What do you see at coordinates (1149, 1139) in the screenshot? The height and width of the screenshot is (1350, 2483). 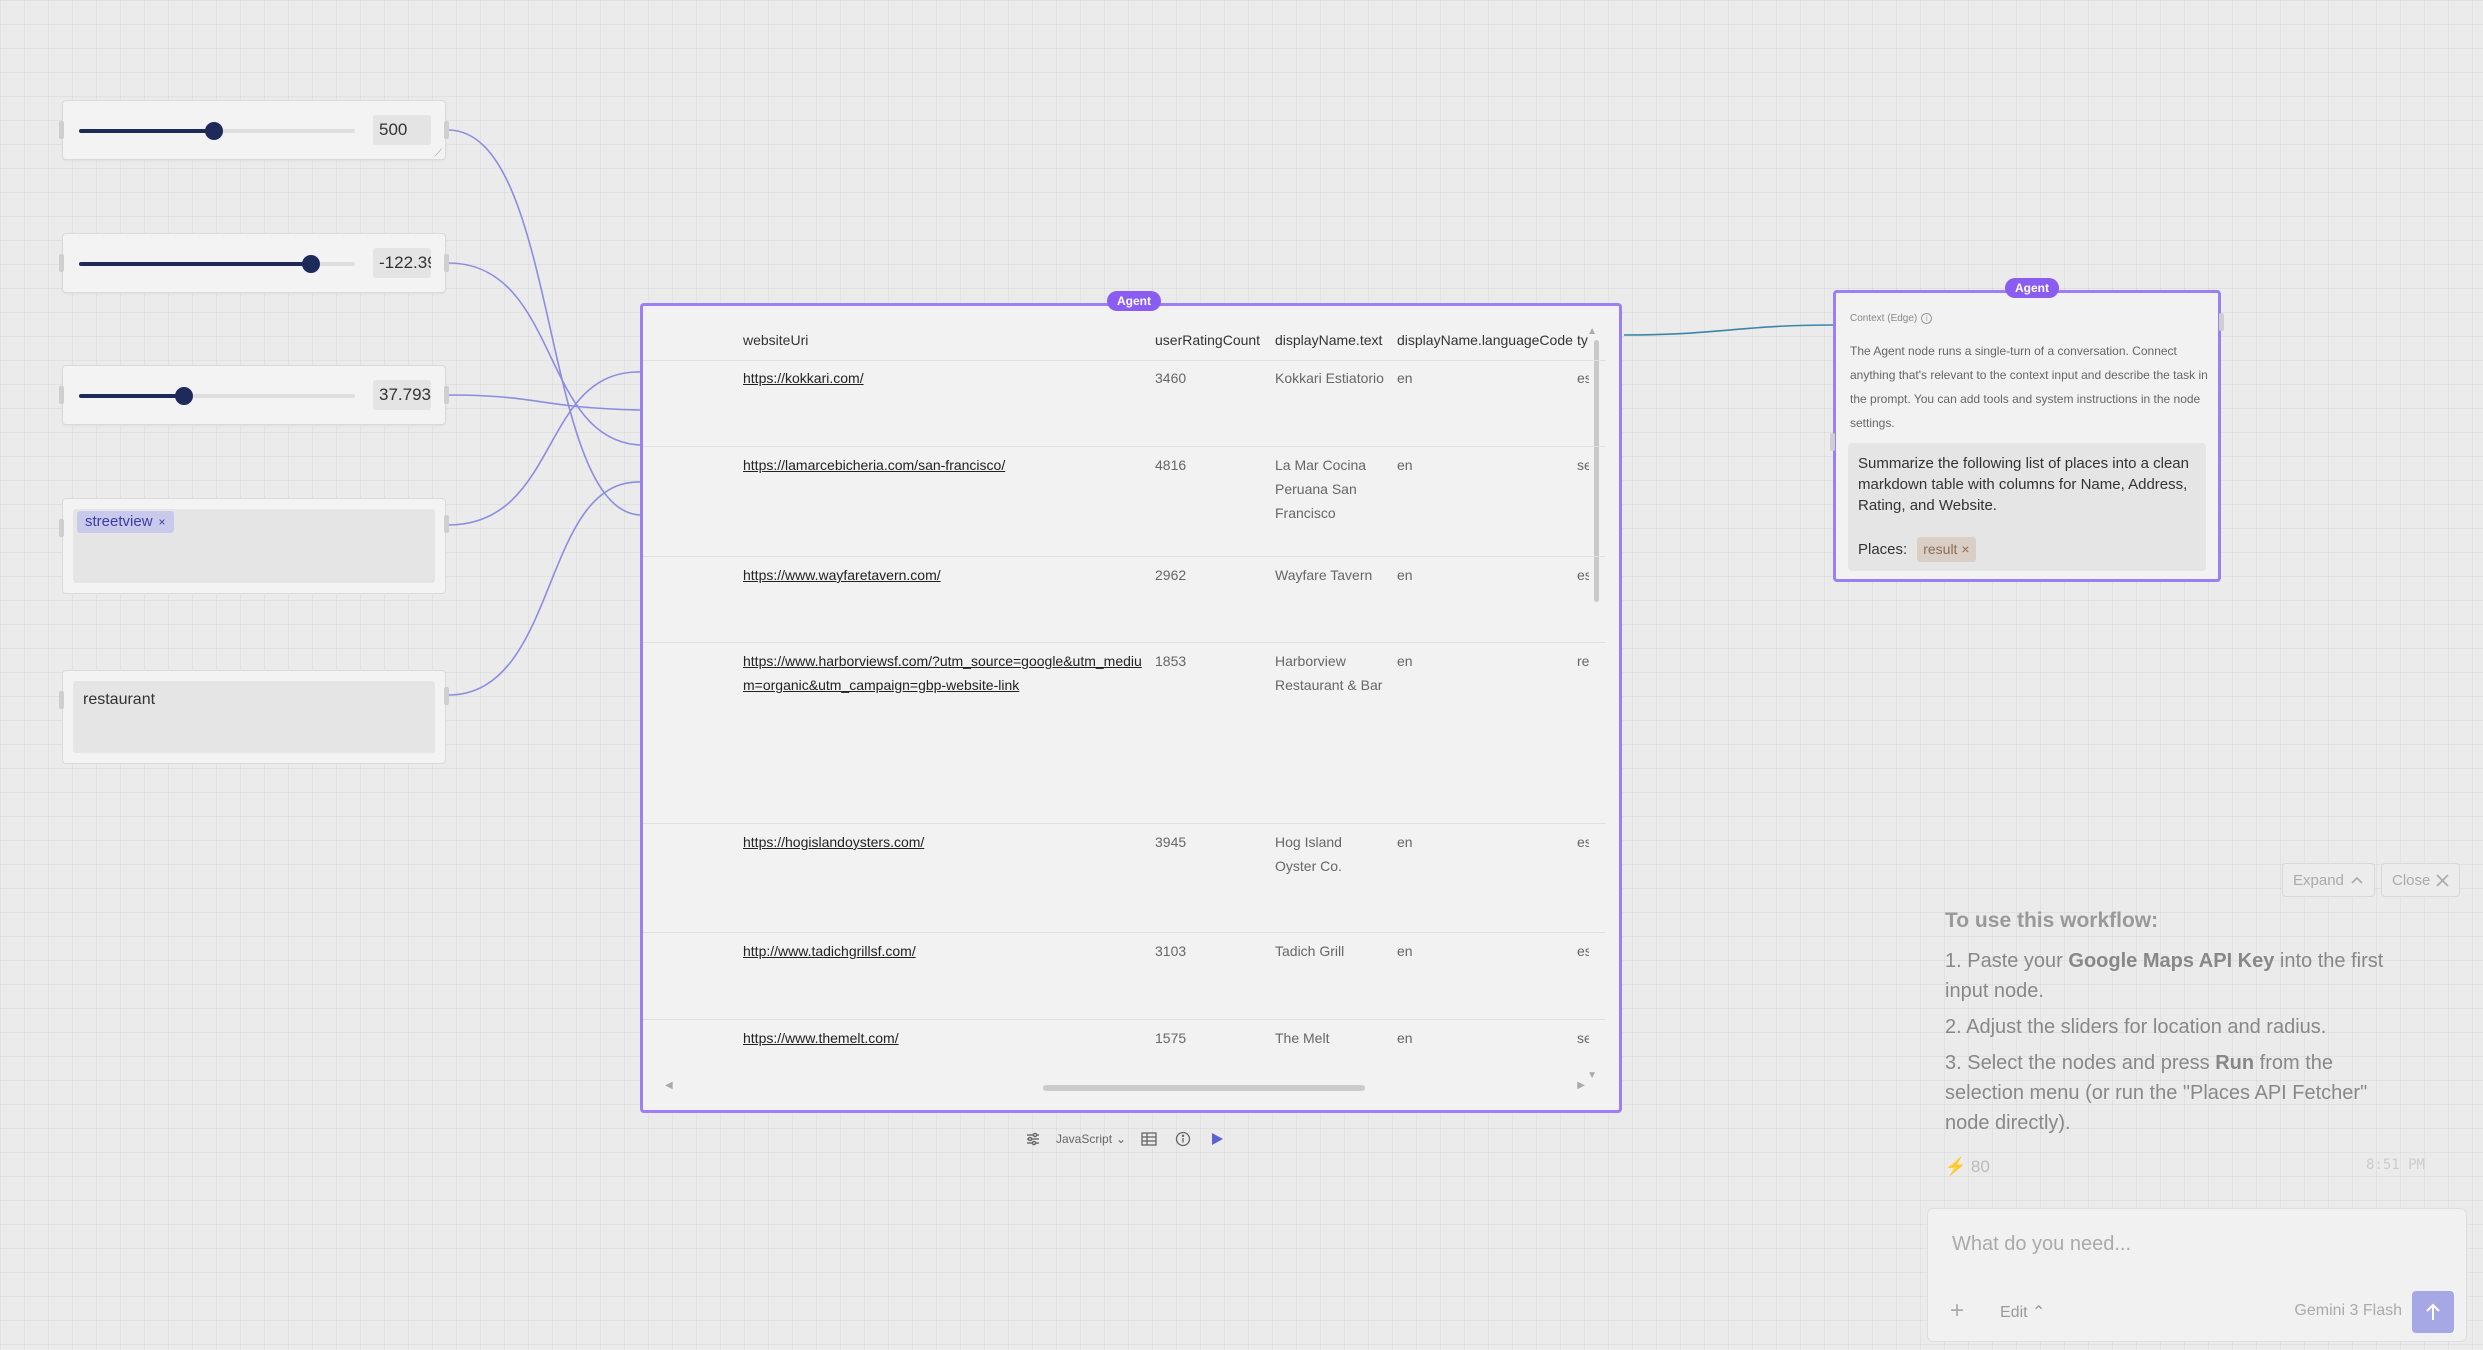 I see `table-view-icon` at bounding box center [1149, 1139].